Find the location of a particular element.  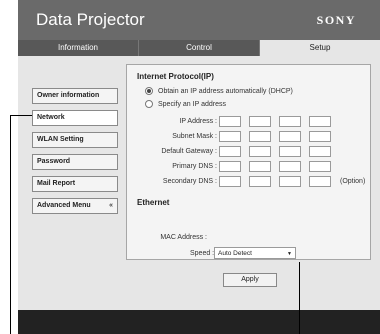

ip-address-row: IP Address : is located at coordinates (249, 122).